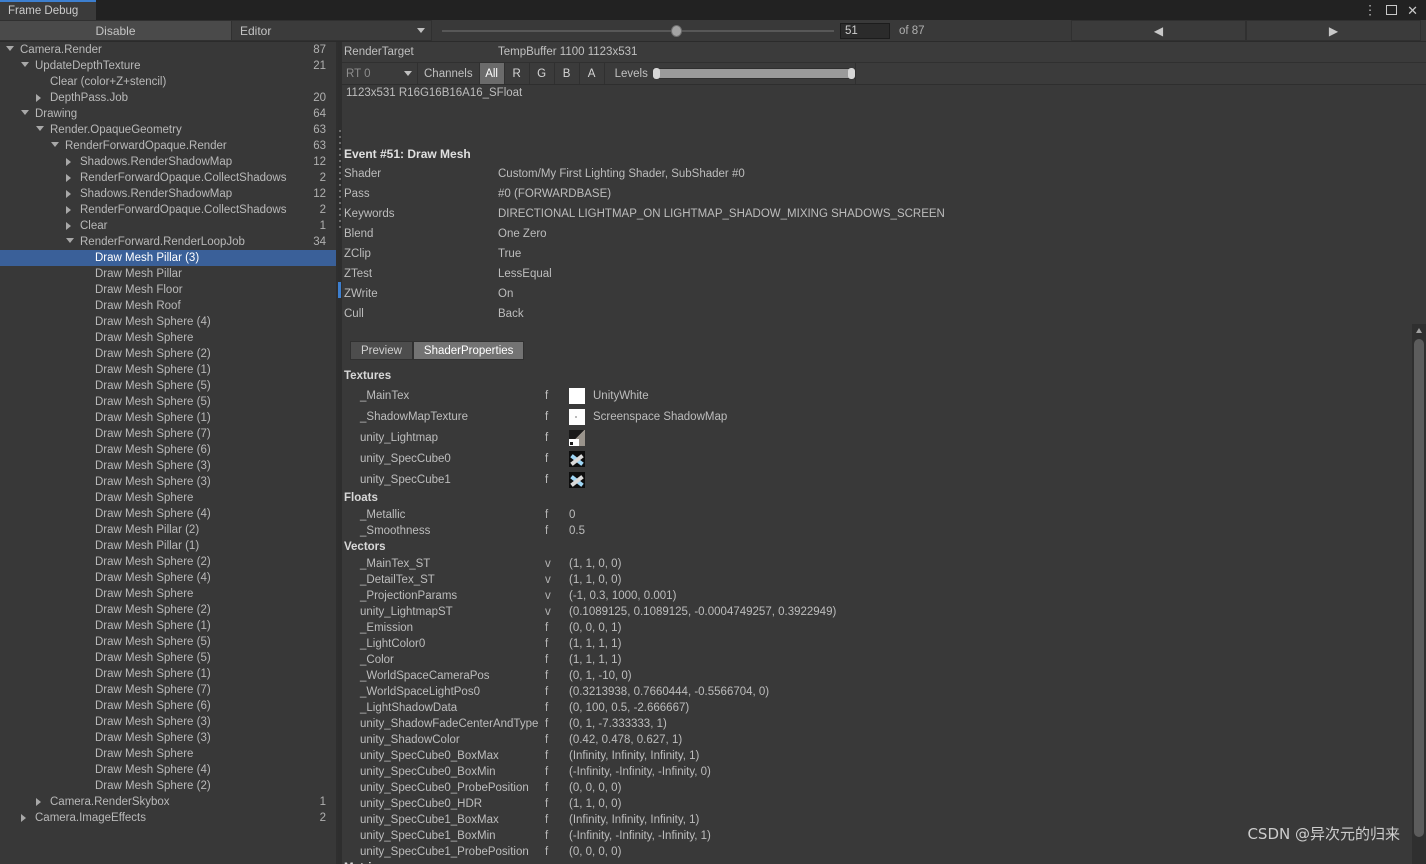  What do you see at coordinates (332, 30) in the screenshot?
I see `target-dropdown: Editor` at bounding box center [332, 30].